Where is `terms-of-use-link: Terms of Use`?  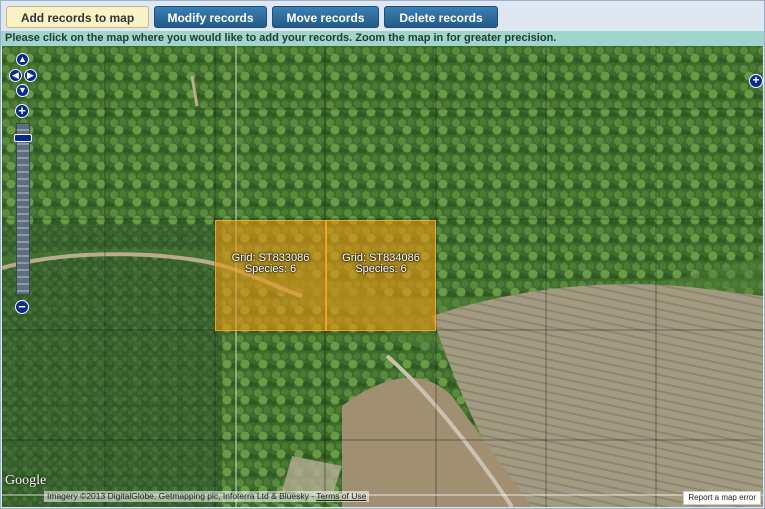
terms-of-use-link: Terms of Use is located at coordinates (341, 496).